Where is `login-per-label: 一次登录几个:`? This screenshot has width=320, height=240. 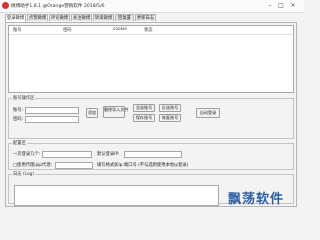 login-per-label: 一次登录几个: is located at coordinates (27, 154).